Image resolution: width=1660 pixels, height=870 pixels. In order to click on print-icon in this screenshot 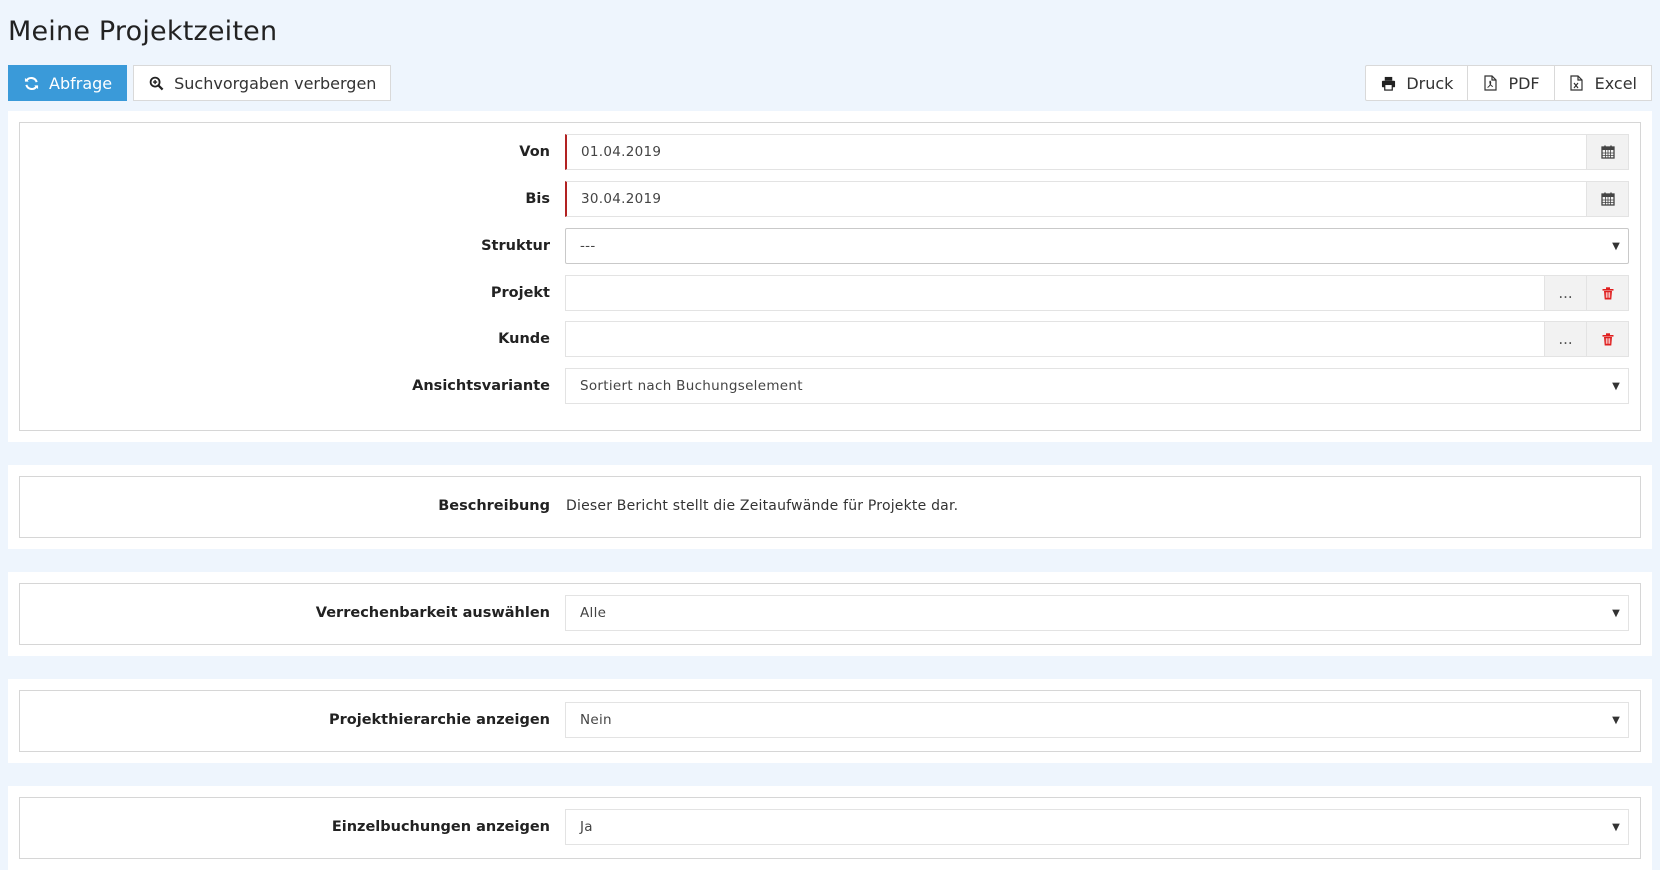, I will do `click(1388, 83)`.